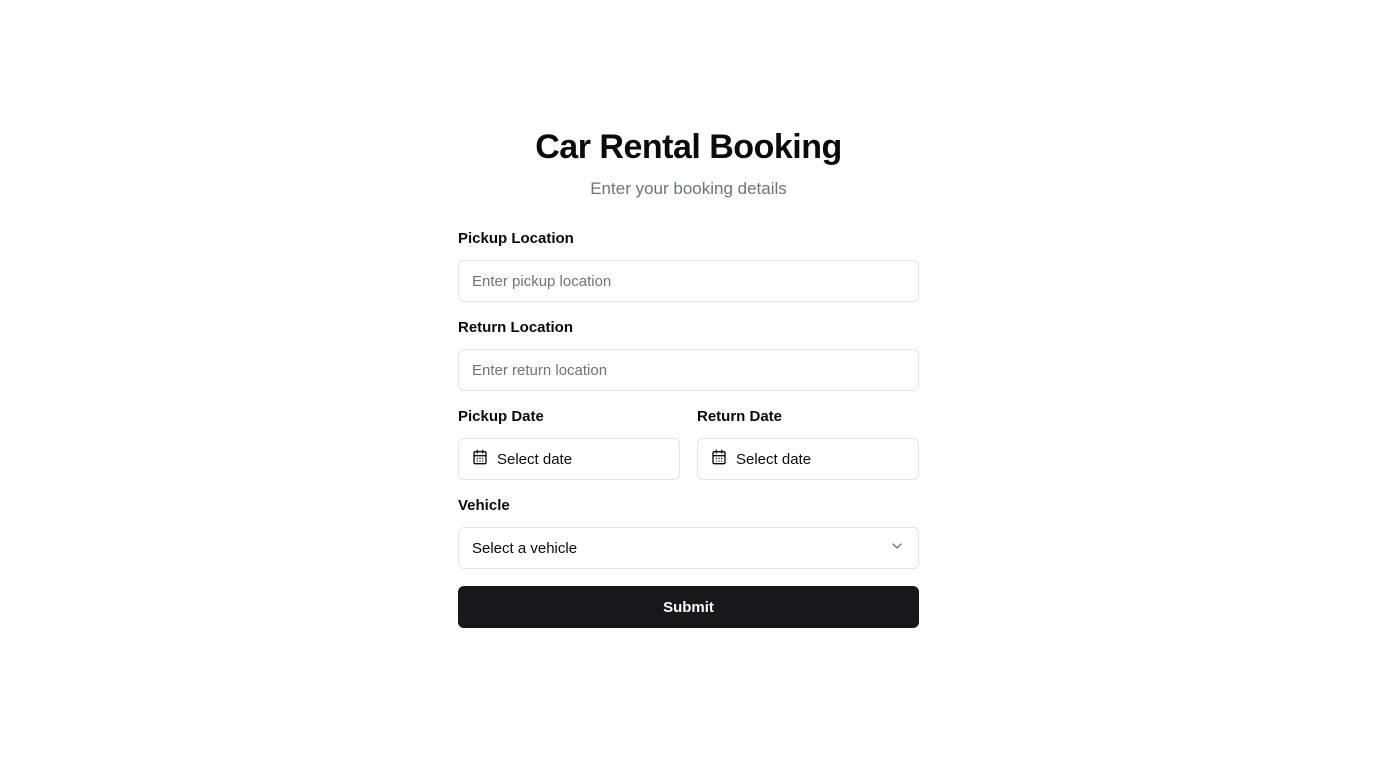 Image resolution: width=1376 pixels, height=768 pixels. What do you see at coordinates (688, 607) in the screenshot?
I see `submit-button: Submit` at bounding box center [688, 607].